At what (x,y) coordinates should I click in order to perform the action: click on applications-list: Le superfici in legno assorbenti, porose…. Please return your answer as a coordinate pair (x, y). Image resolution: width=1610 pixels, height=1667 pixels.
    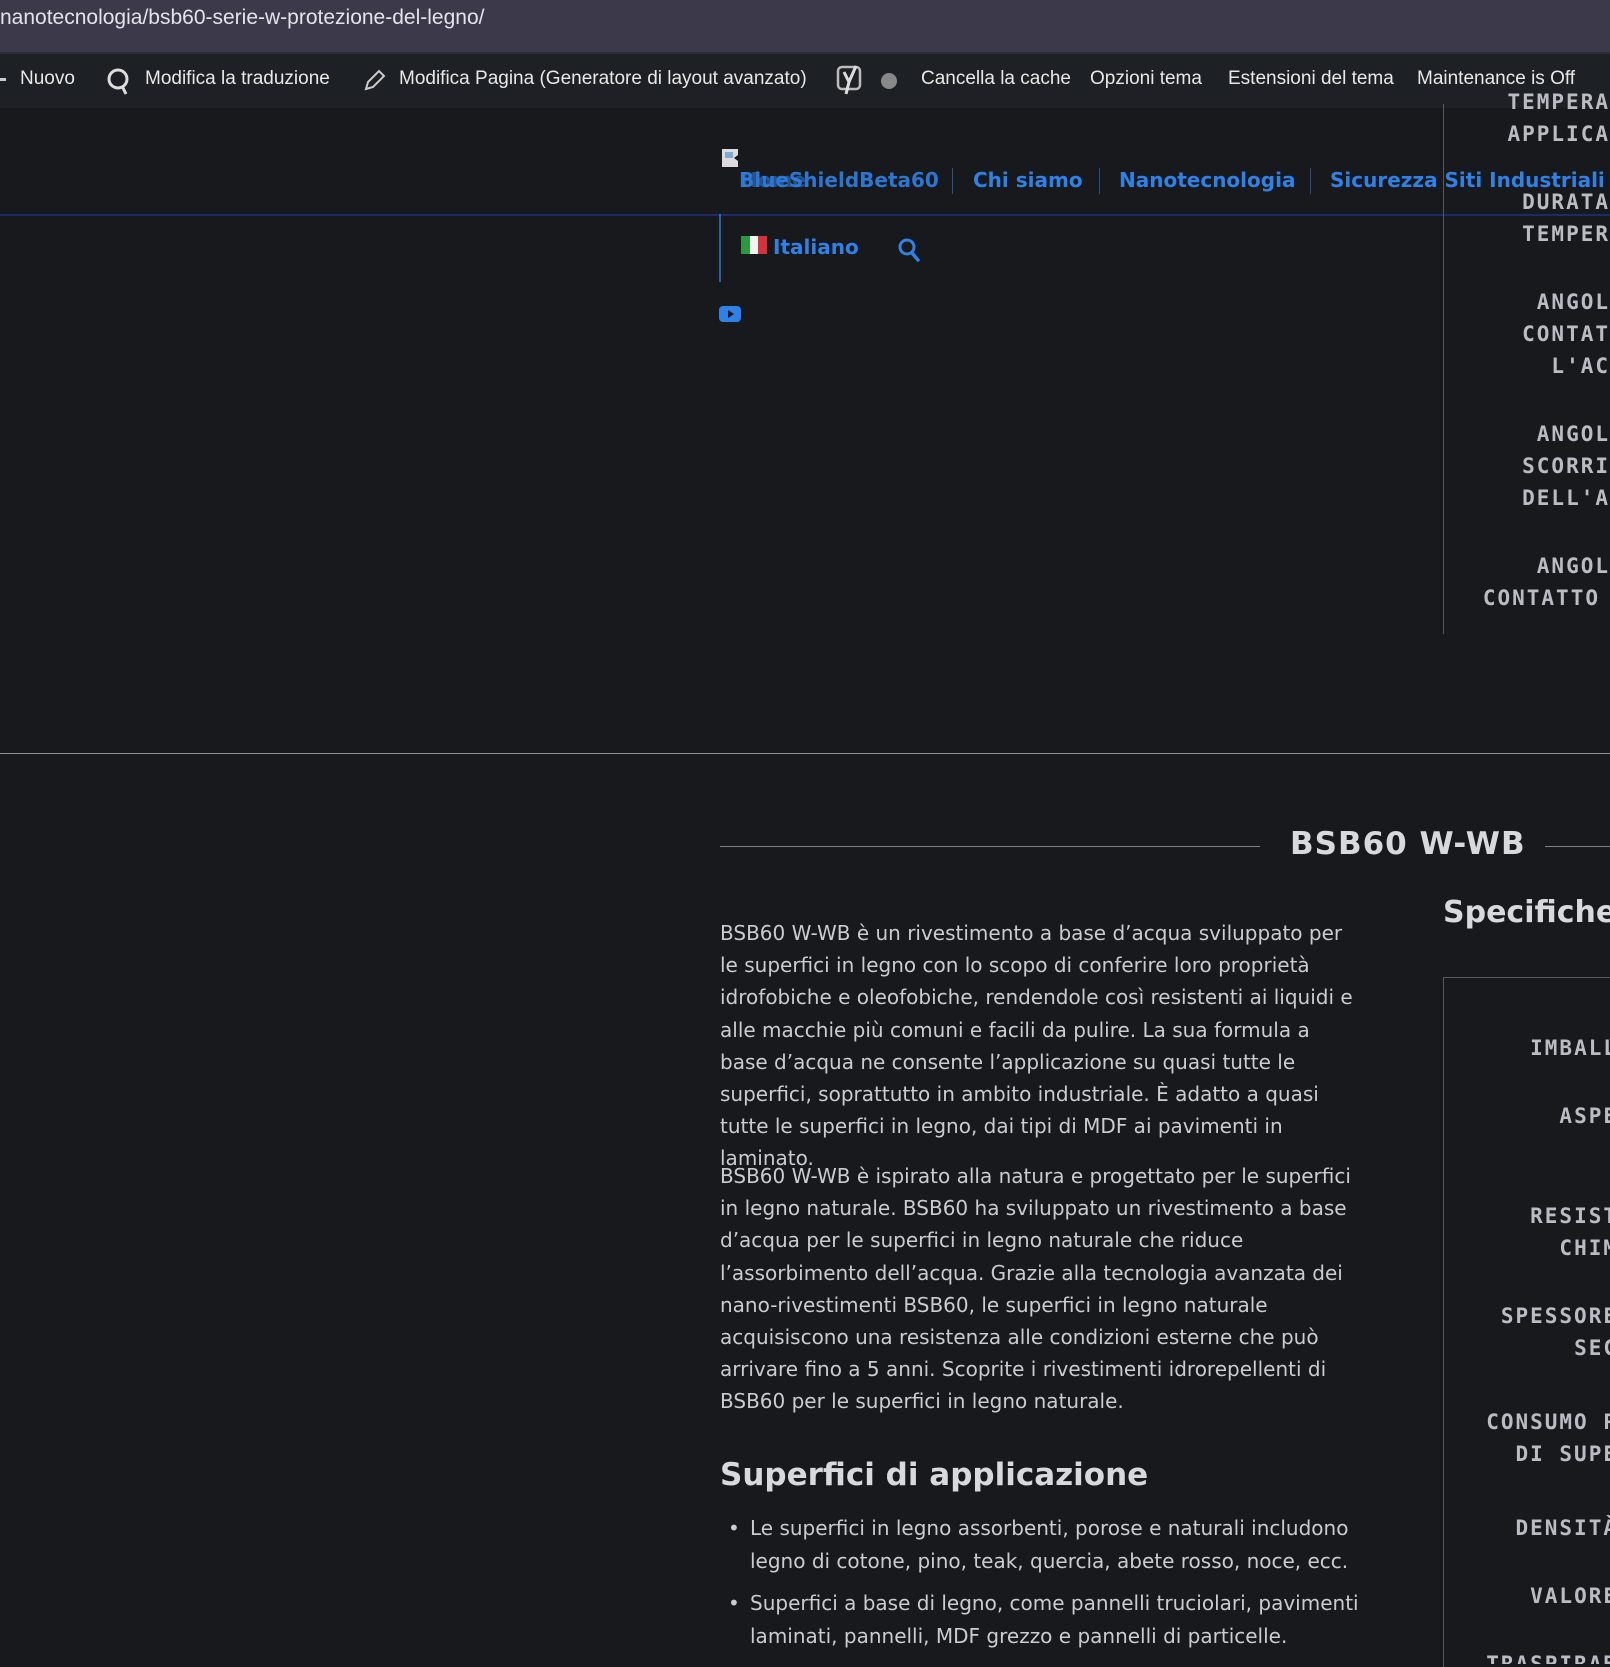
    Looking at the image, I should click on (1040, 1587).